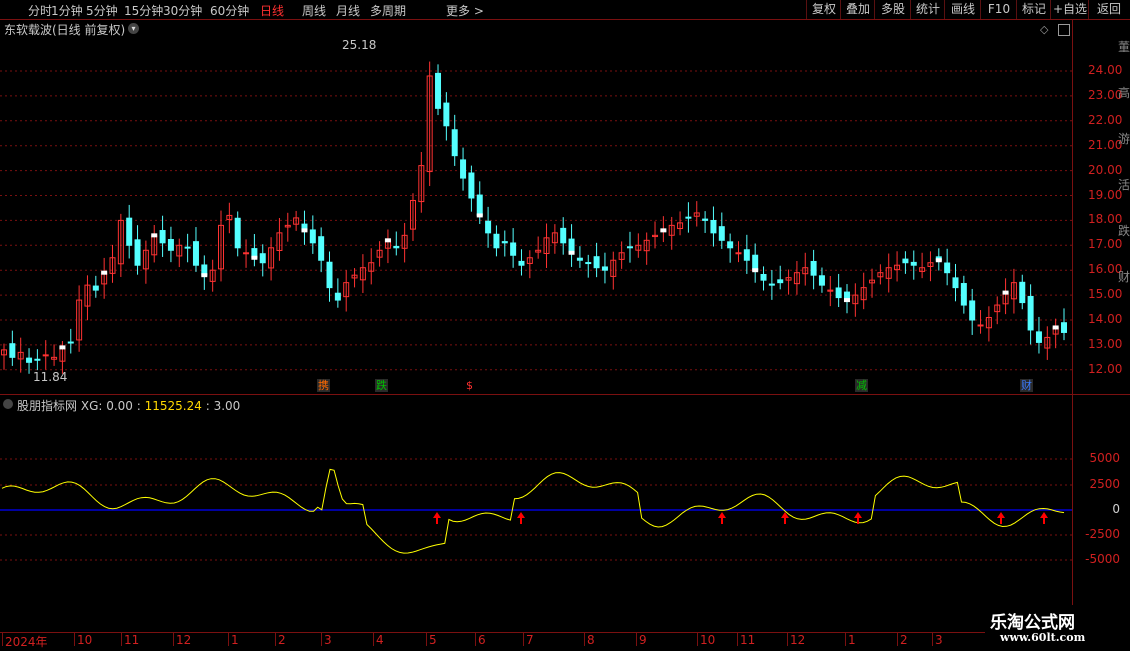  What do you see at coordinates (381, 385) in the screenshot?
I see `event-marker: 跌` at bounding box center [381, 385].